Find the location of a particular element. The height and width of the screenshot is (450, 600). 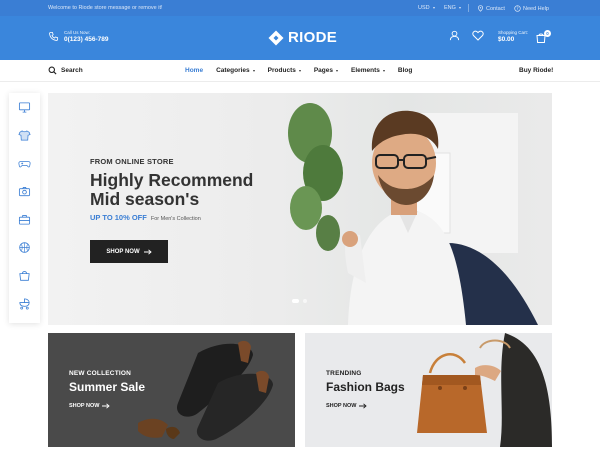

call-us-label: Call Us Now: is located at coordinates (77, 32).